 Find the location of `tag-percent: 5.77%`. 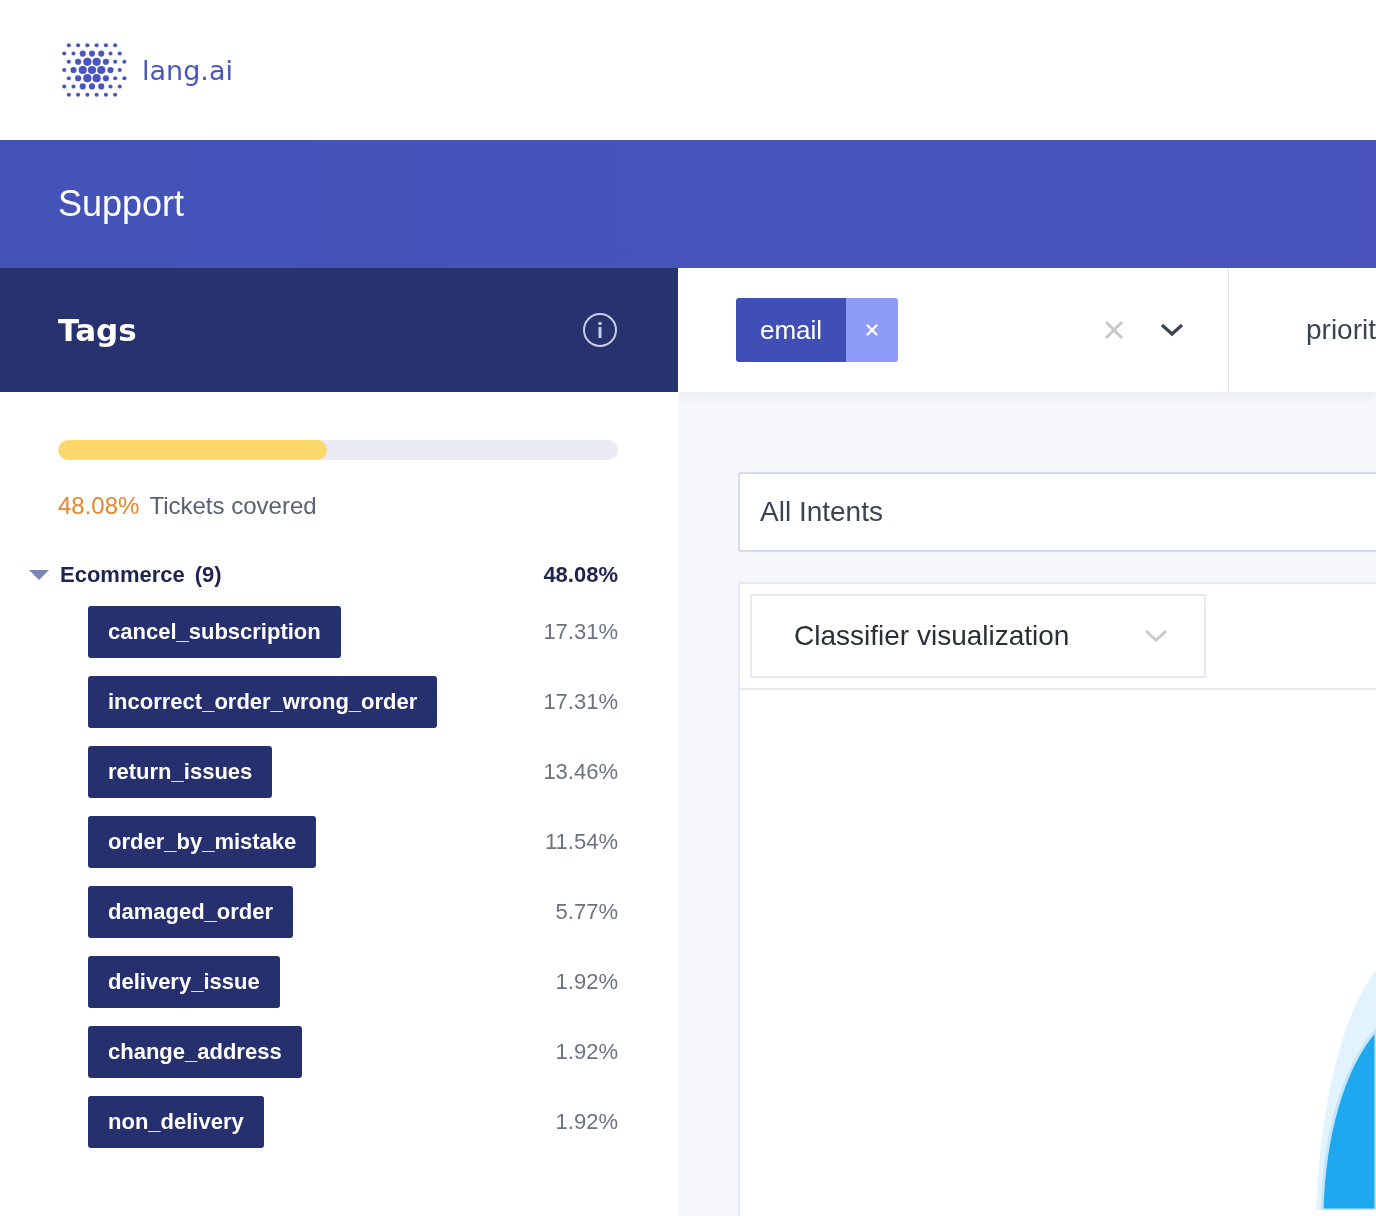

tag-percent: 5.77% is located at coordinates (586, 912).